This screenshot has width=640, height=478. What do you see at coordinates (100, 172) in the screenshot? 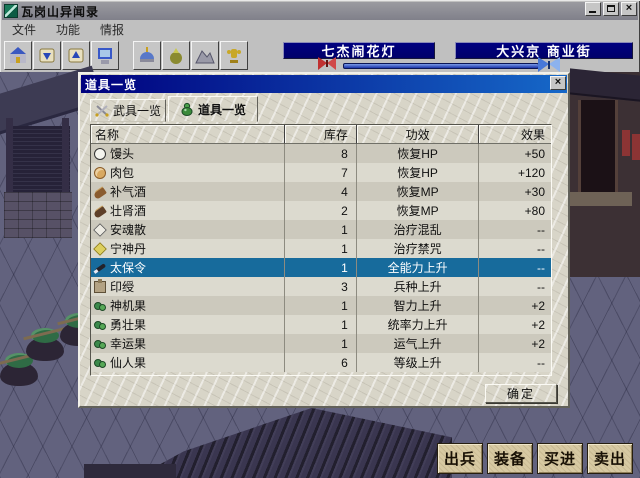
I see `meat-bun-icon` at bounding box center [100, 172].